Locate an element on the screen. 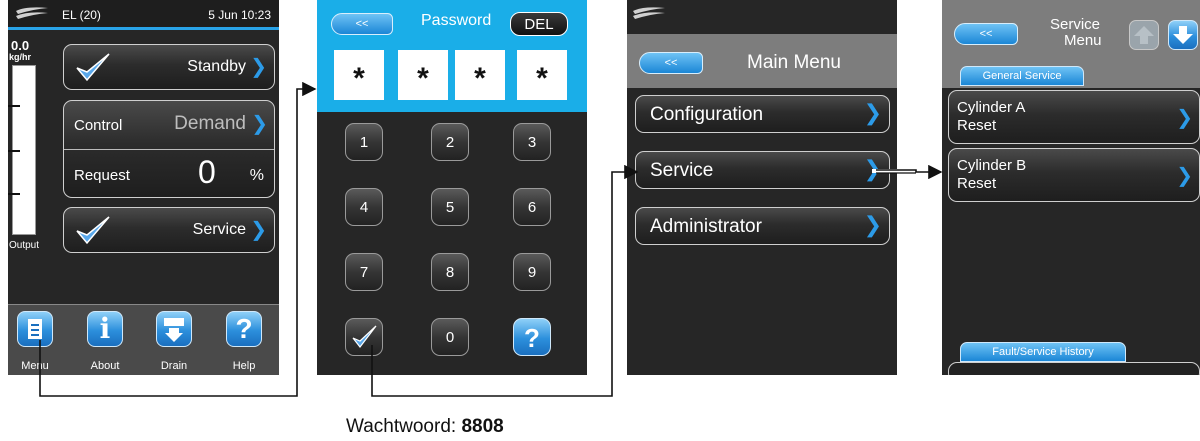  caption-password: 8808 is located at coordinates (482, 426).